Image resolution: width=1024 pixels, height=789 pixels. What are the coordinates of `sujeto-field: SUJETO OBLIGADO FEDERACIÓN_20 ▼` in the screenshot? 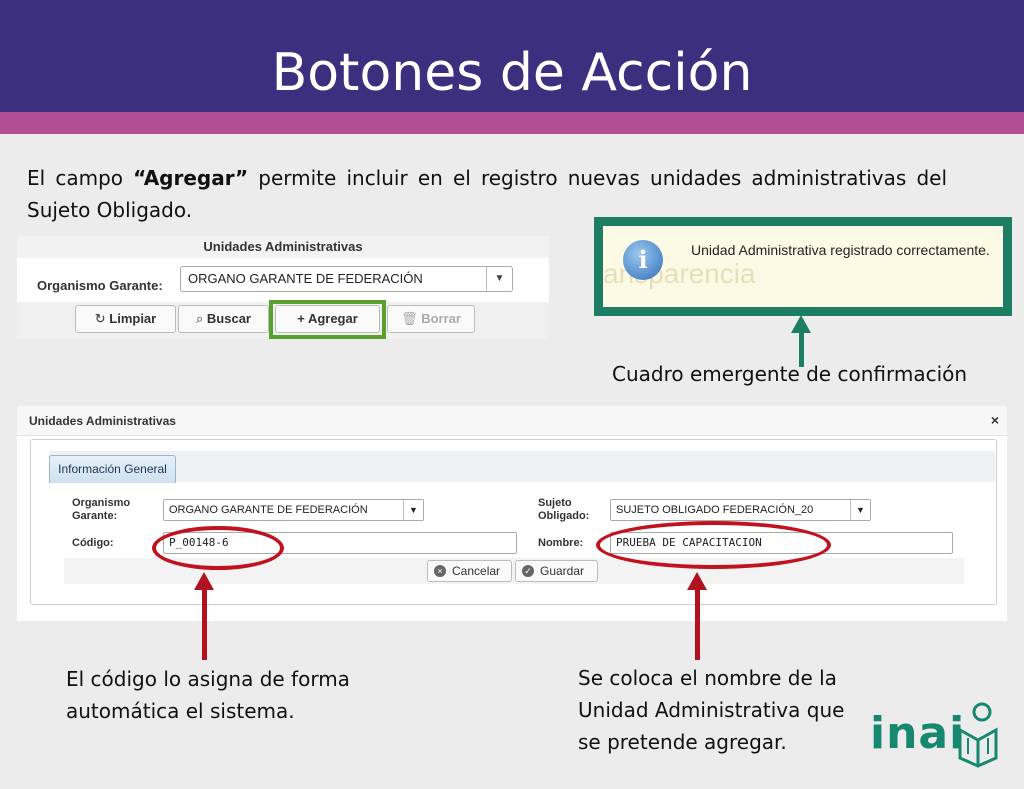 It's located at (740, 510).